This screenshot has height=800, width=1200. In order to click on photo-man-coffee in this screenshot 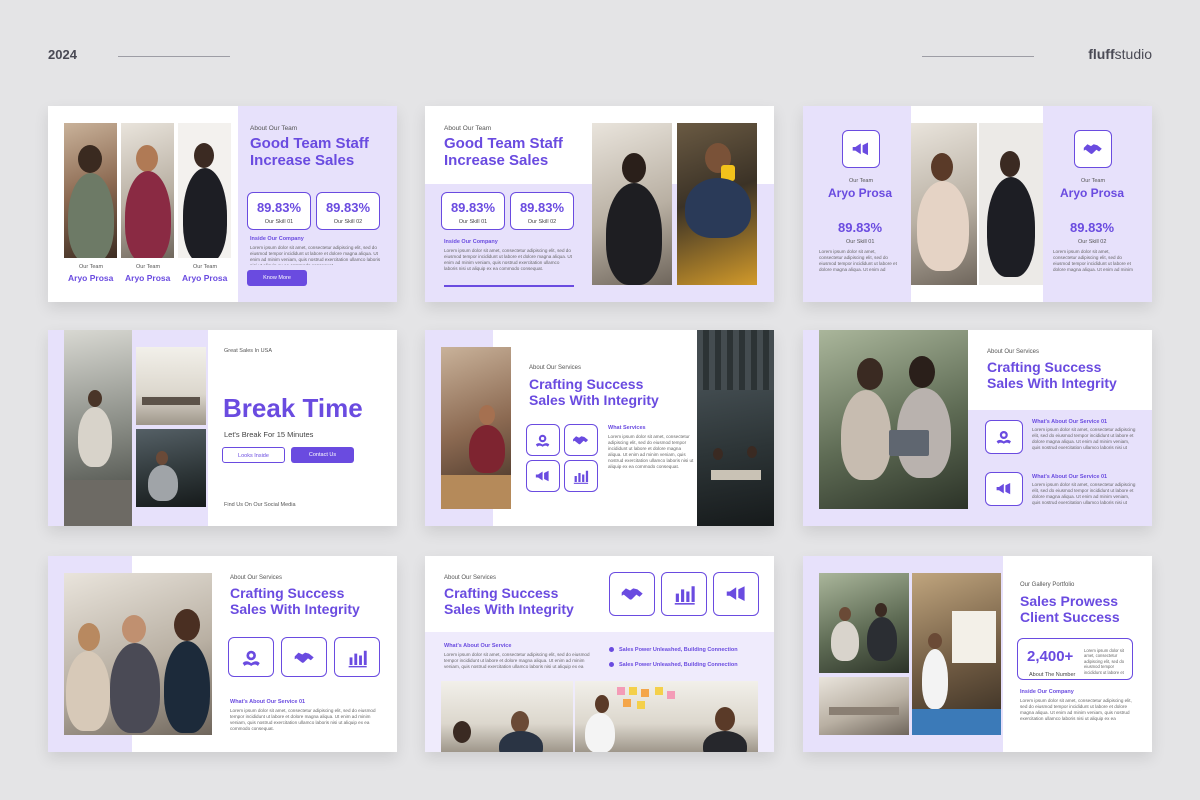, I will do `click(717, 204)`.